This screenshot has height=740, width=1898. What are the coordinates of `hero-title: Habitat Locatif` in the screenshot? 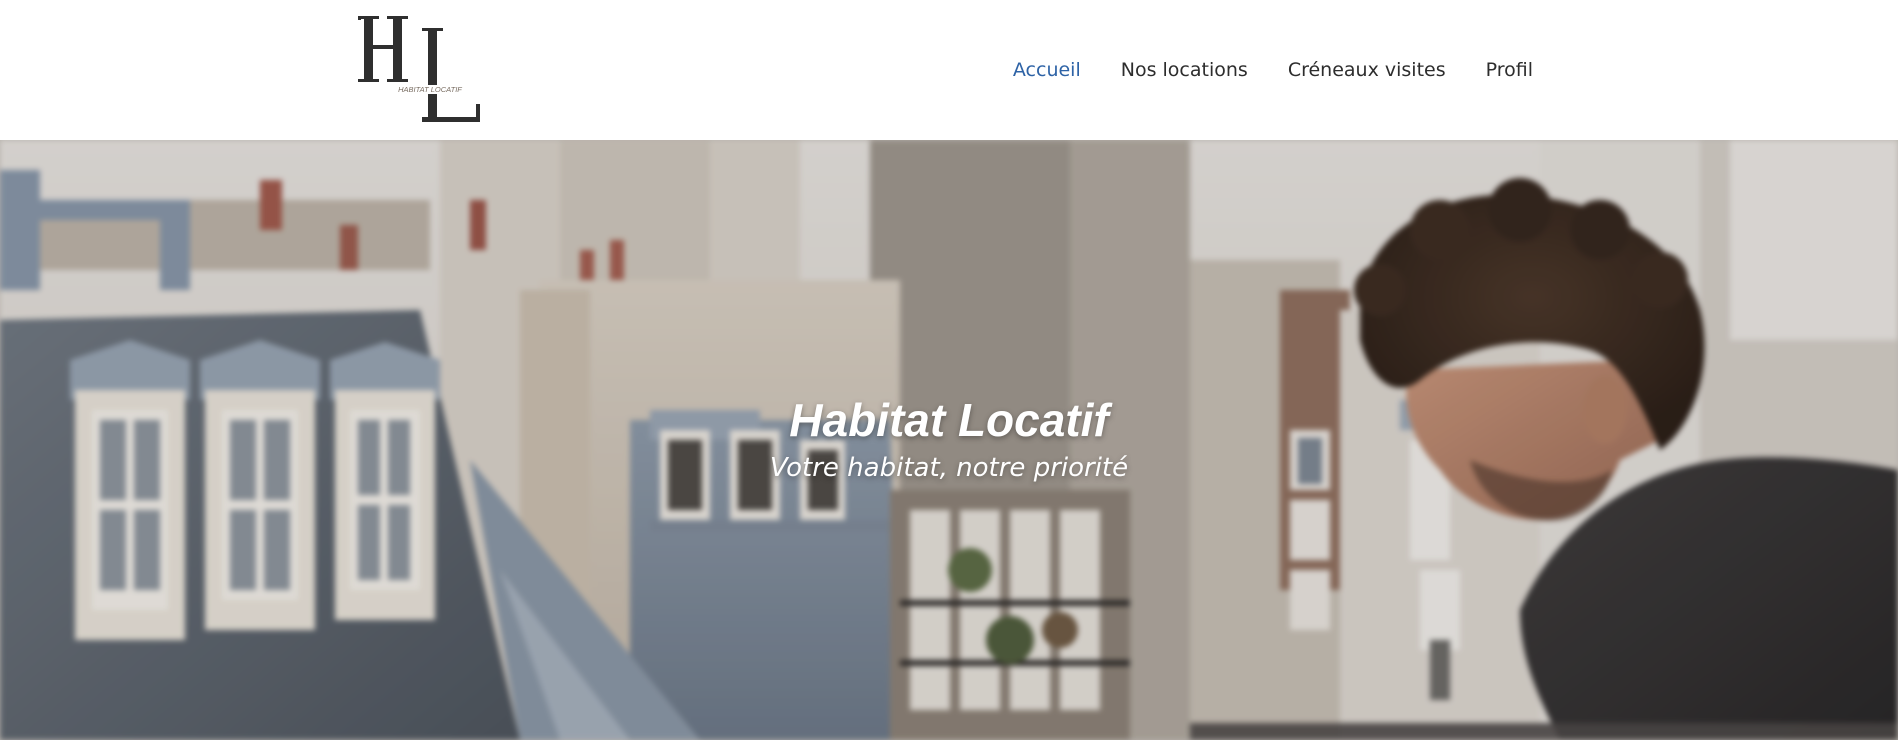 It's located at (949, 420).